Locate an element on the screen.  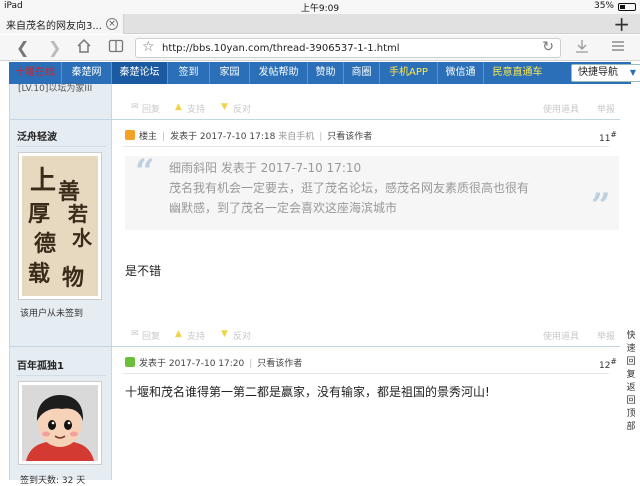
signin-status: 该用户从未签到 is located at coordinates (52, 314).